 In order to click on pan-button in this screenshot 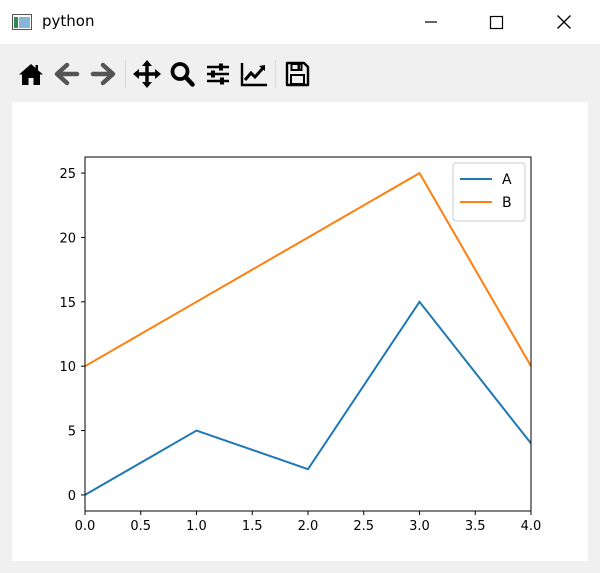, I will do `click(147, 74)`.